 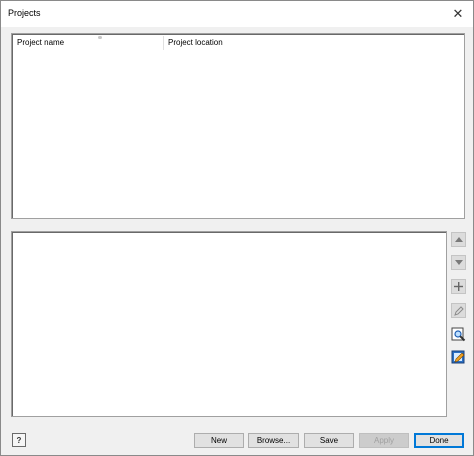 I want to click on edit-properties-icon, so click(x=458, y=357).